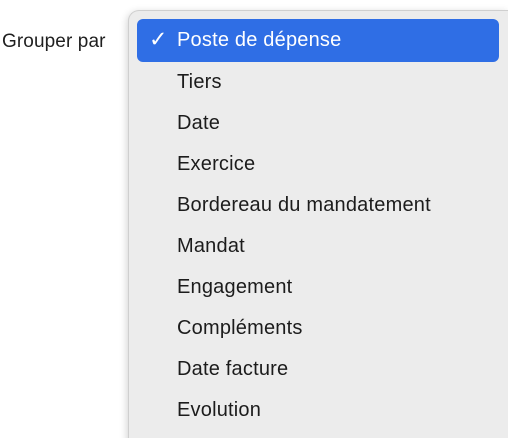  Describe the element at coordinates (322, 369) in the screenshot. I see `menu-item-date-facture: Date facture` at that location.